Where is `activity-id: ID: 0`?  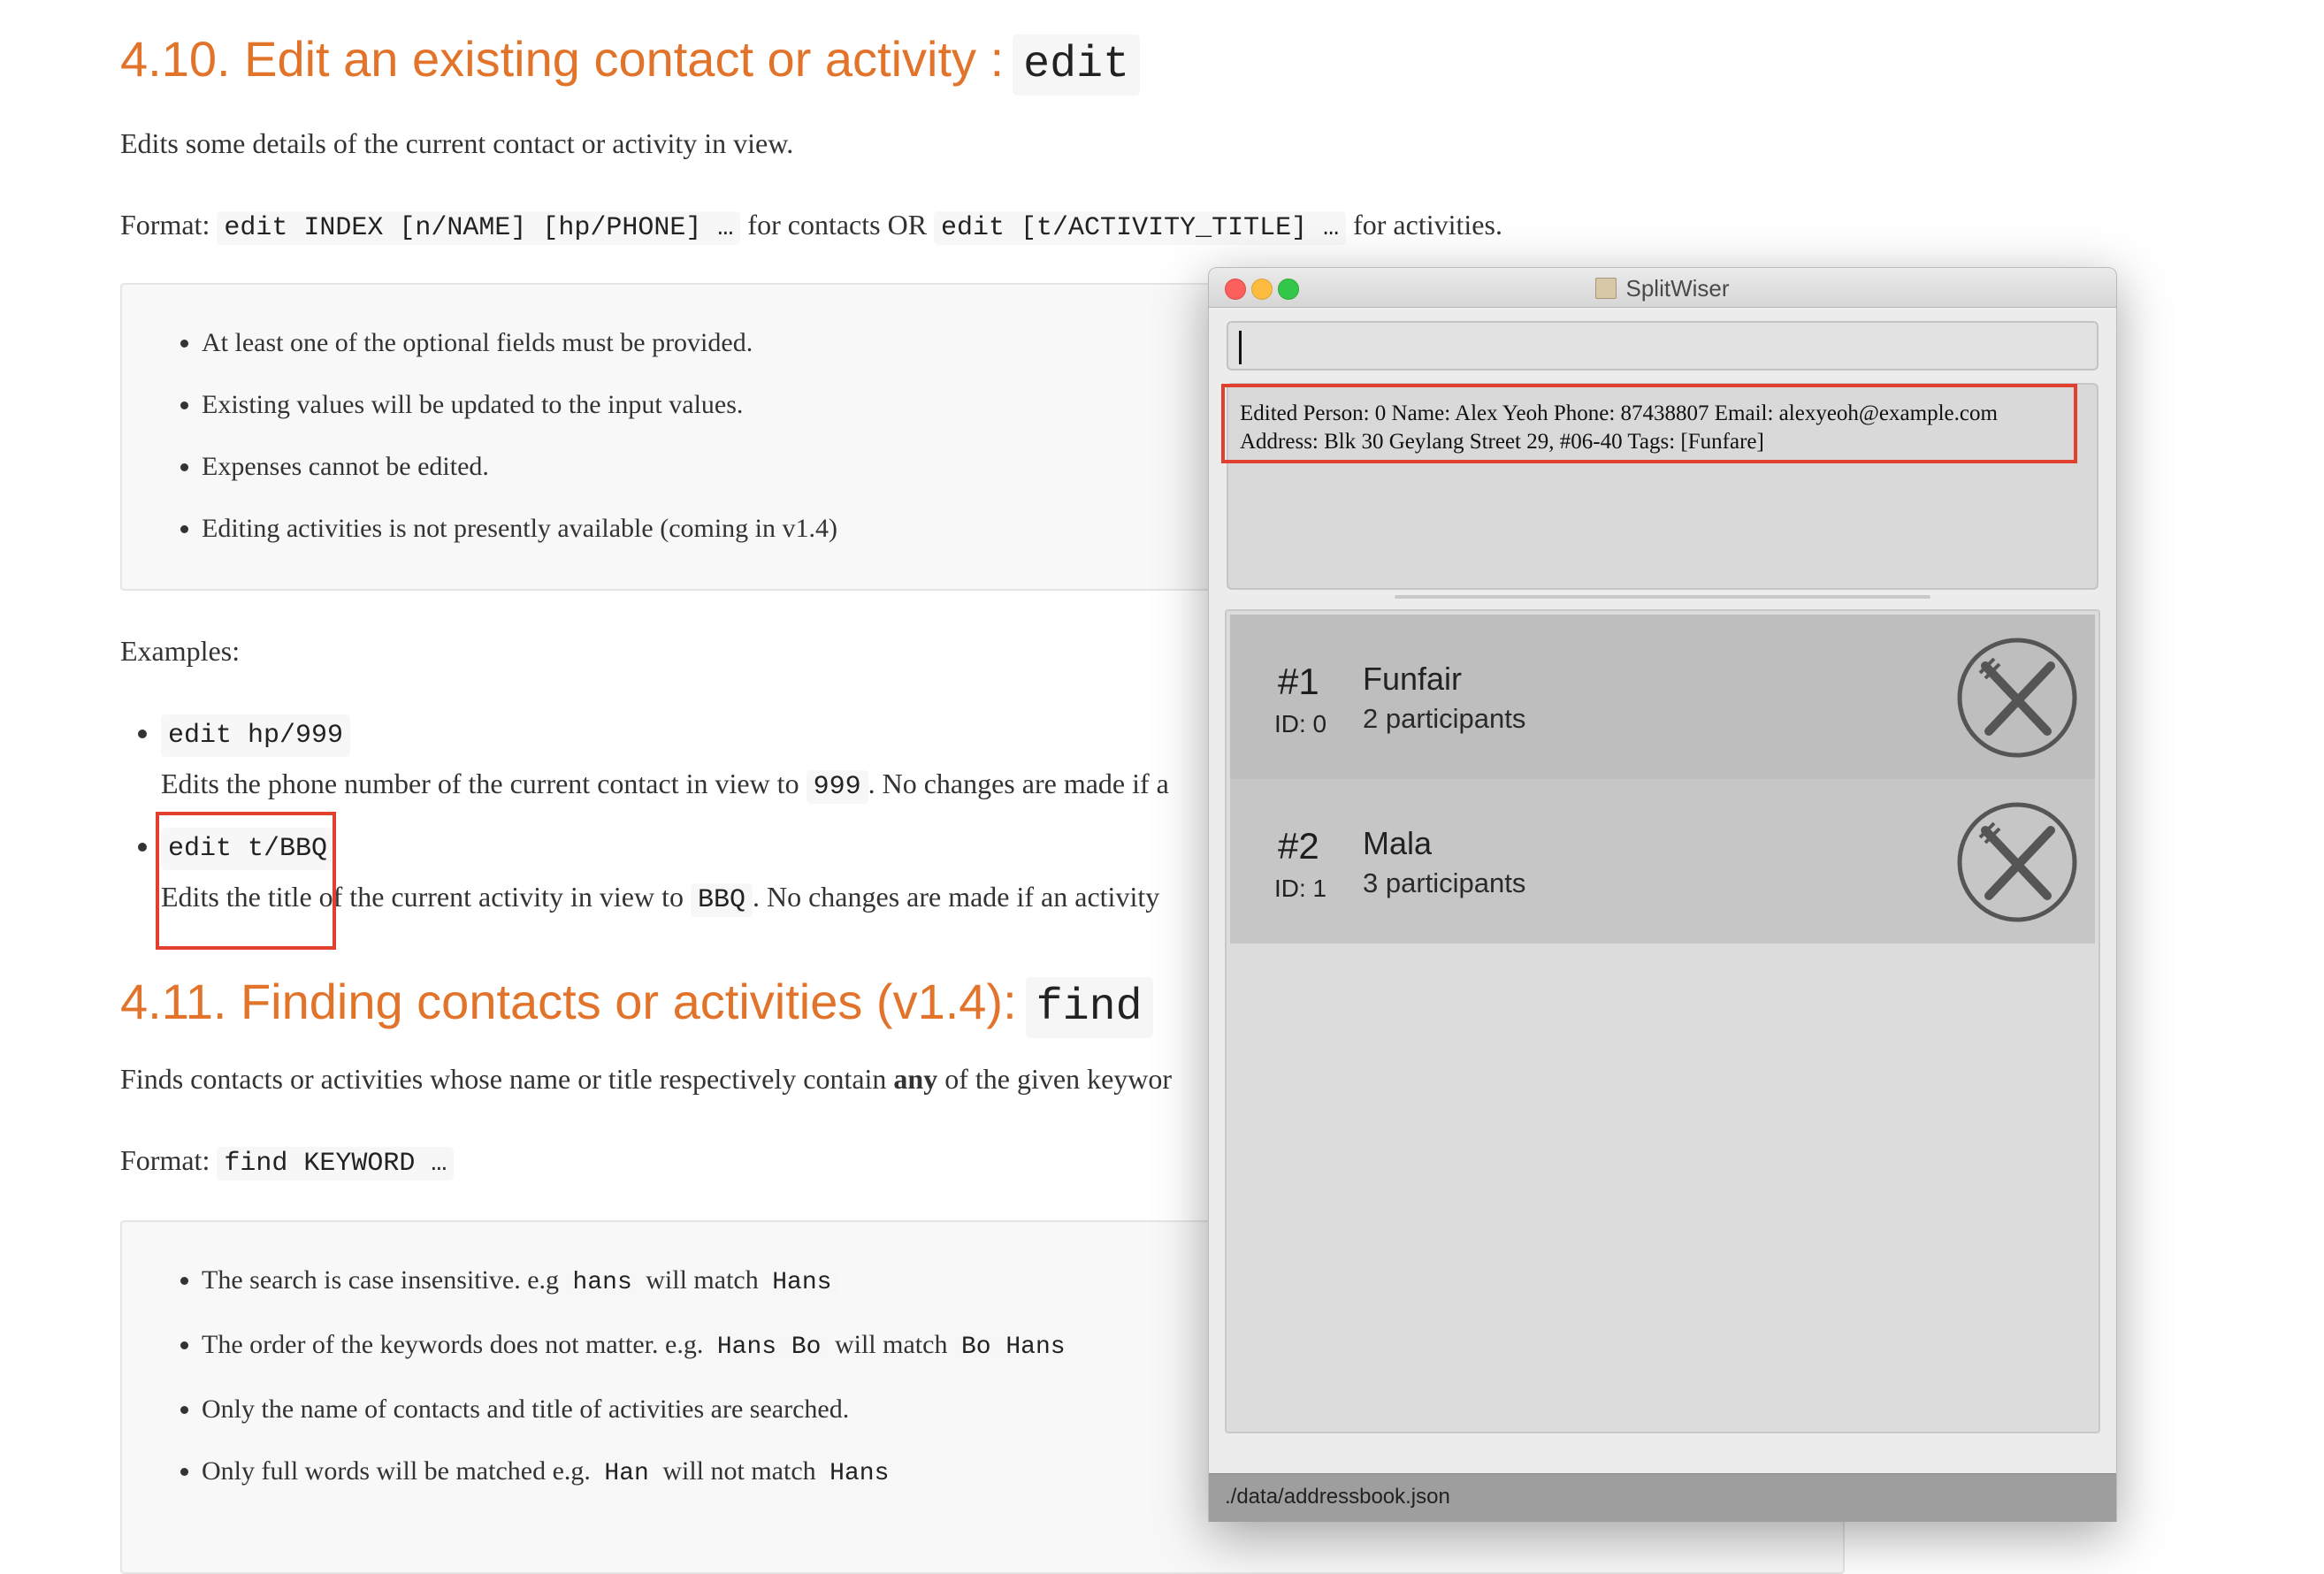
activity-id: ID: 0 is located at coordinates (1300, 723).